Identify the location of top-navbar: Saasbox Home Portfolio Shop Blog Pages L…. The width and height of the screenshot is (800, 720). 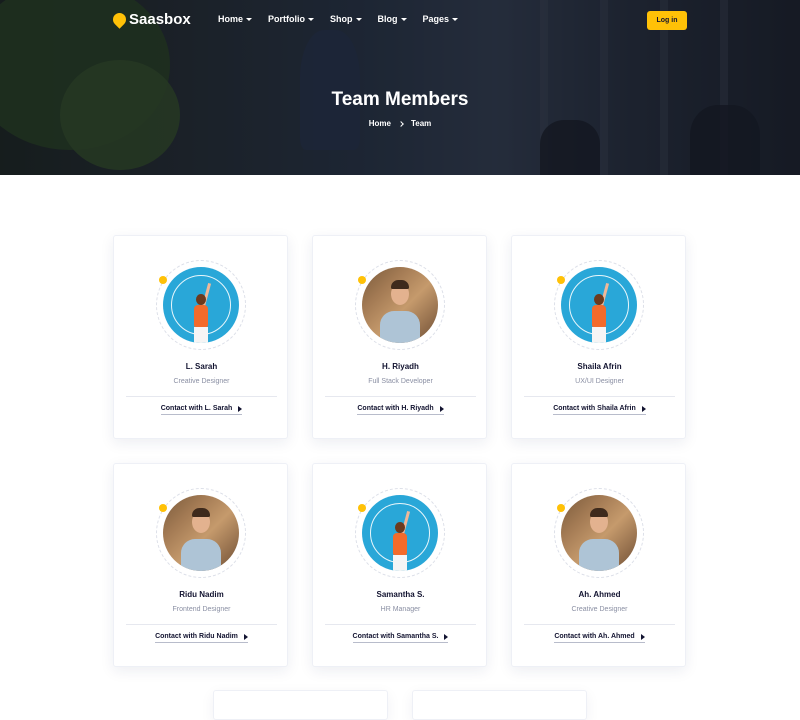
(400, 20).